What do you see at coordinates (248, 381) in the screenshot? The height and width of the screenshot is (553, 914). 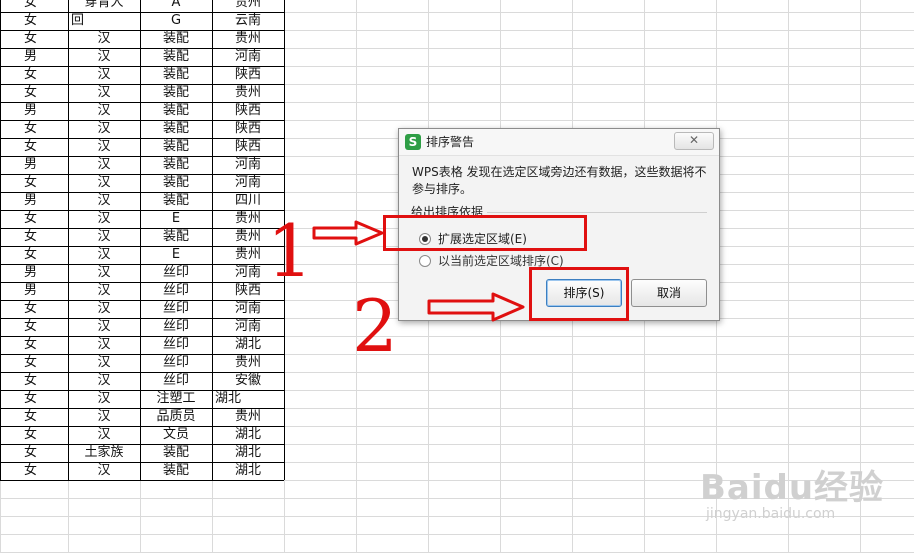 I see `table-cell: 安徽` at bounding box center [248, 381].